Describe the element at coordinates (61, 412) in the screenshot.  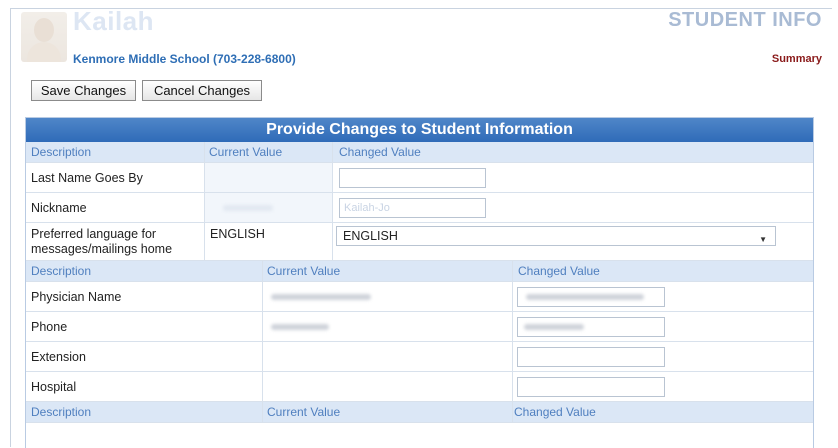
I see `section3-header-description: Description` at that location.